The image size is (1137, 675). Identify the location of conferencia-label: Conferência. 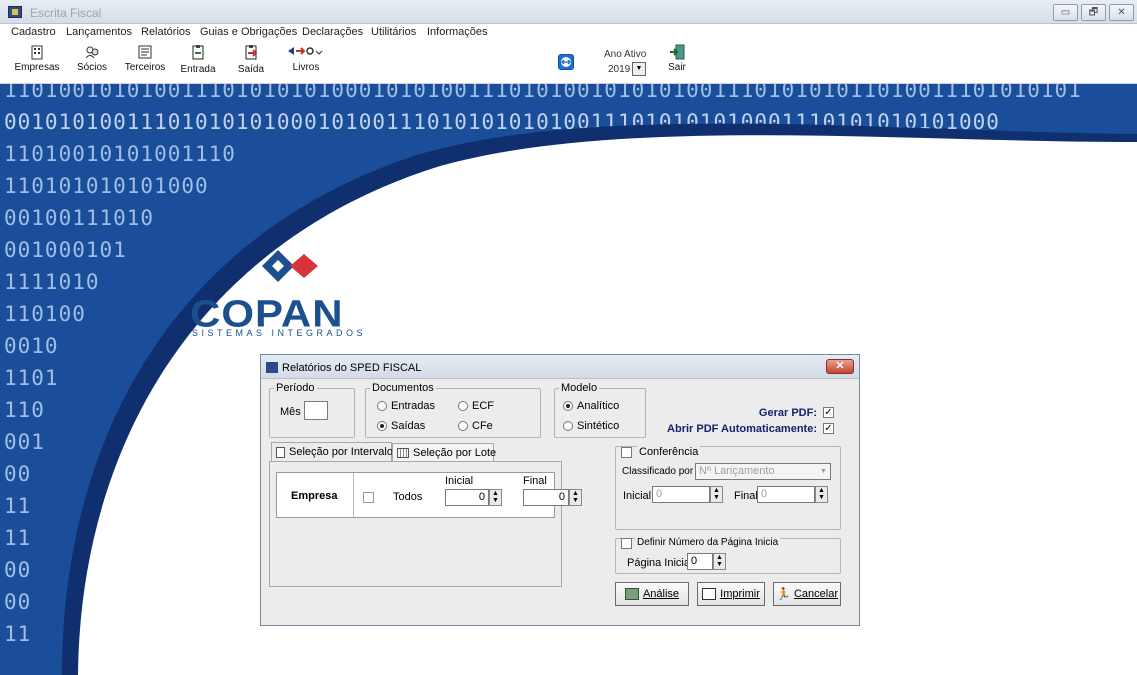
(669, 452).